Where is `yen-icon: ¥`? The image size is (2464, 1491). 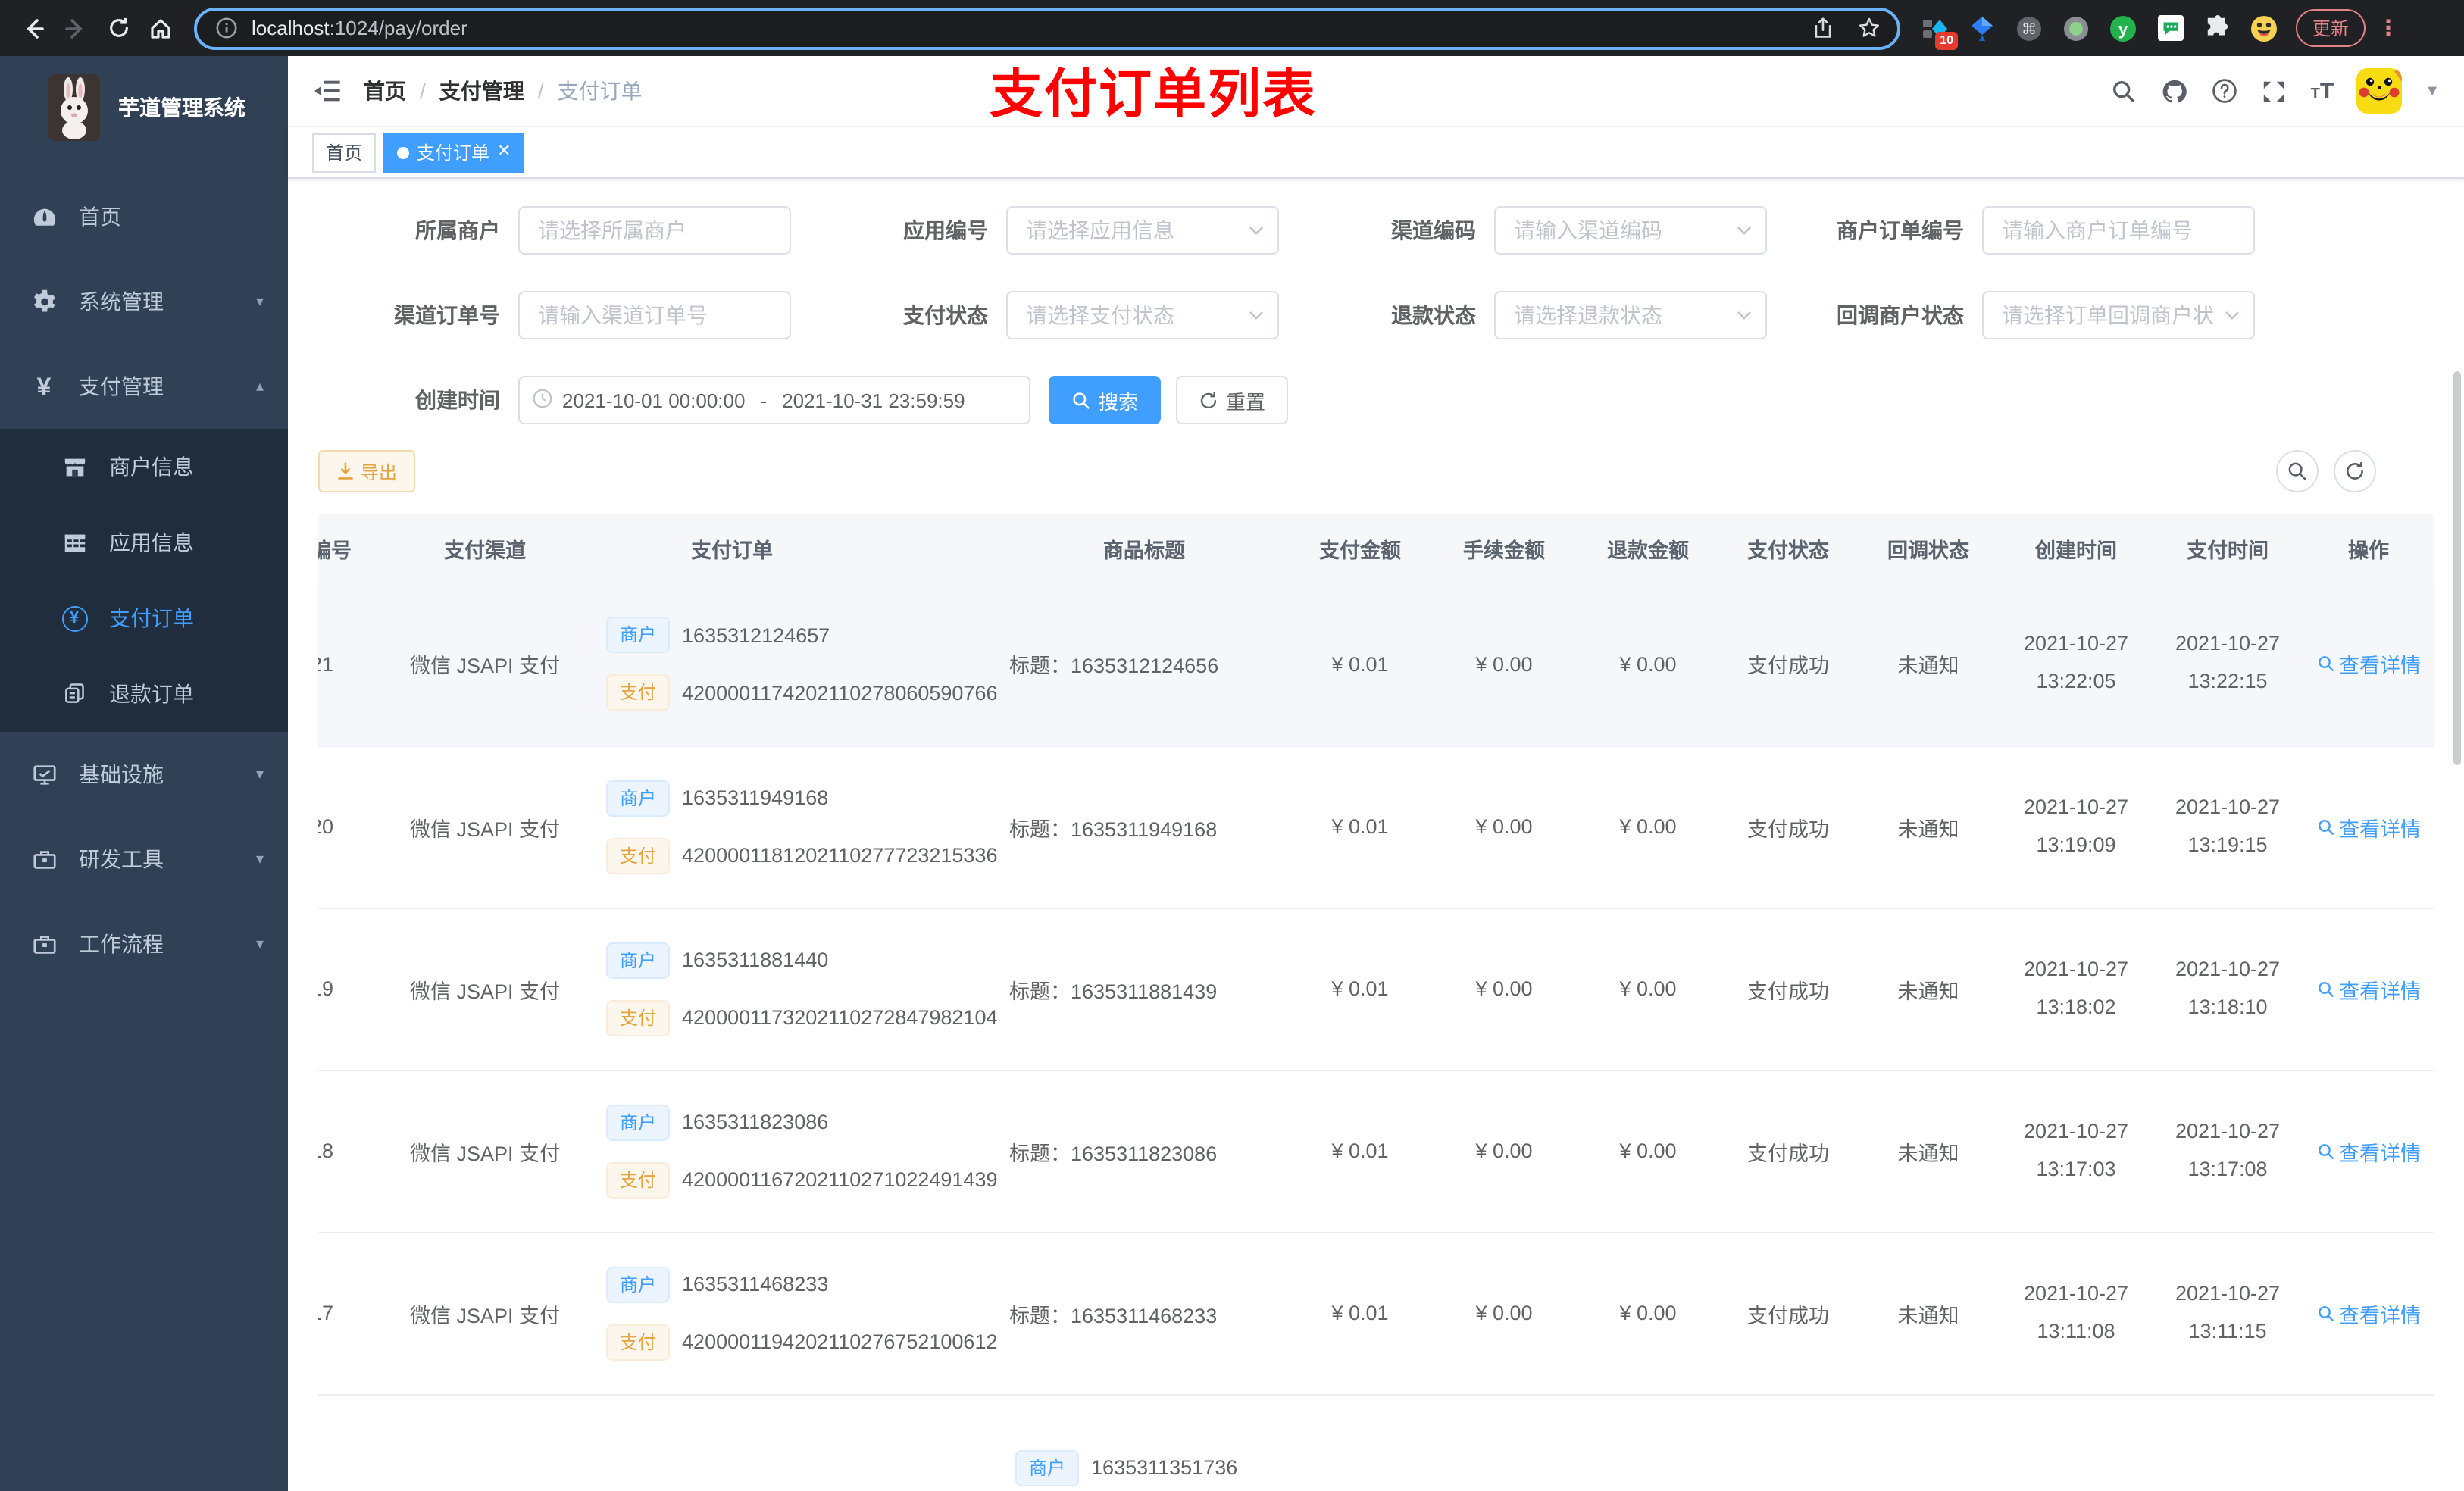 yen-icon: ¥ is located at coordinates (44, 386).